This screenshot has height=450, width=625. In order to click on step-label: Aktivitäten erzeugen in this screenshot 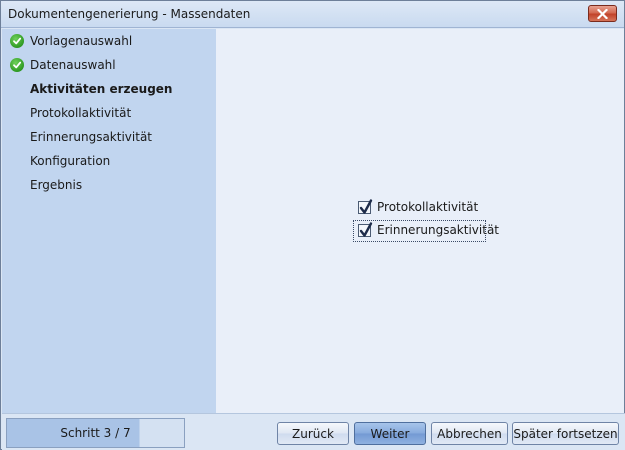, I will do `click(101, 89)`.